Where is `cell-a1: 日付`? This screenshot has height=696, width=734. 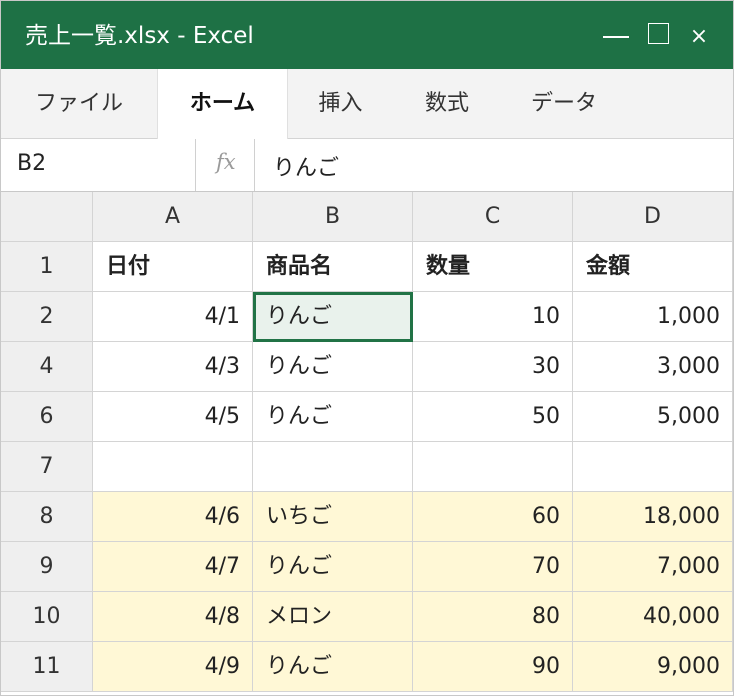 cell-a1: 日付 is located at coordinates (173, 267).